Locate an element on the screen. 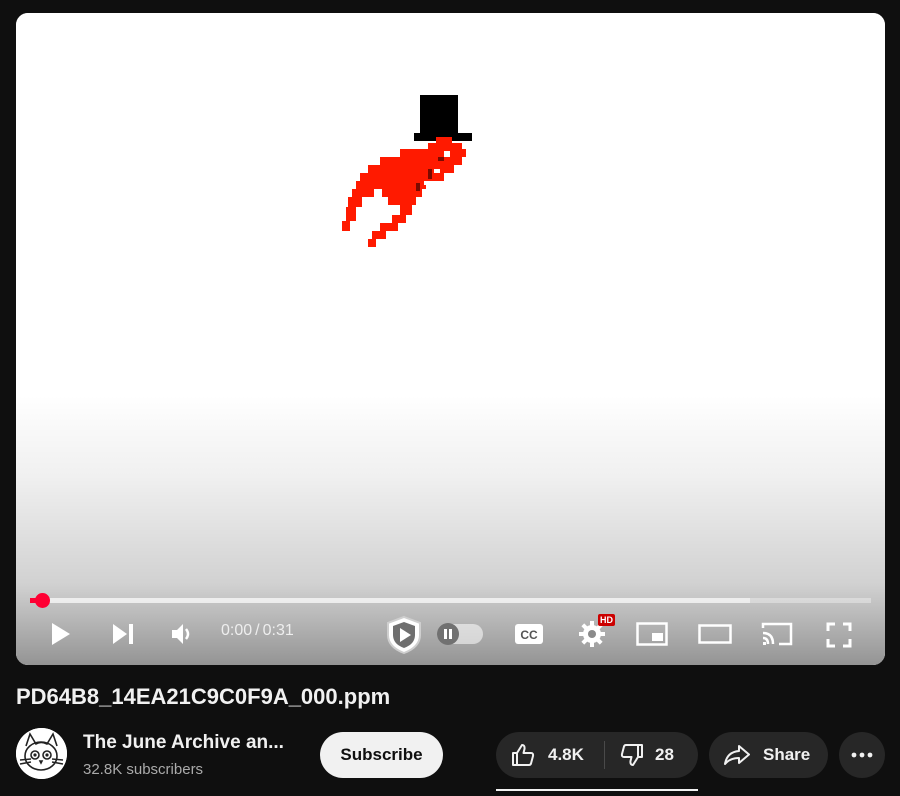 The image size is (900, 796). next-icon is located at coordinates (123, 634).